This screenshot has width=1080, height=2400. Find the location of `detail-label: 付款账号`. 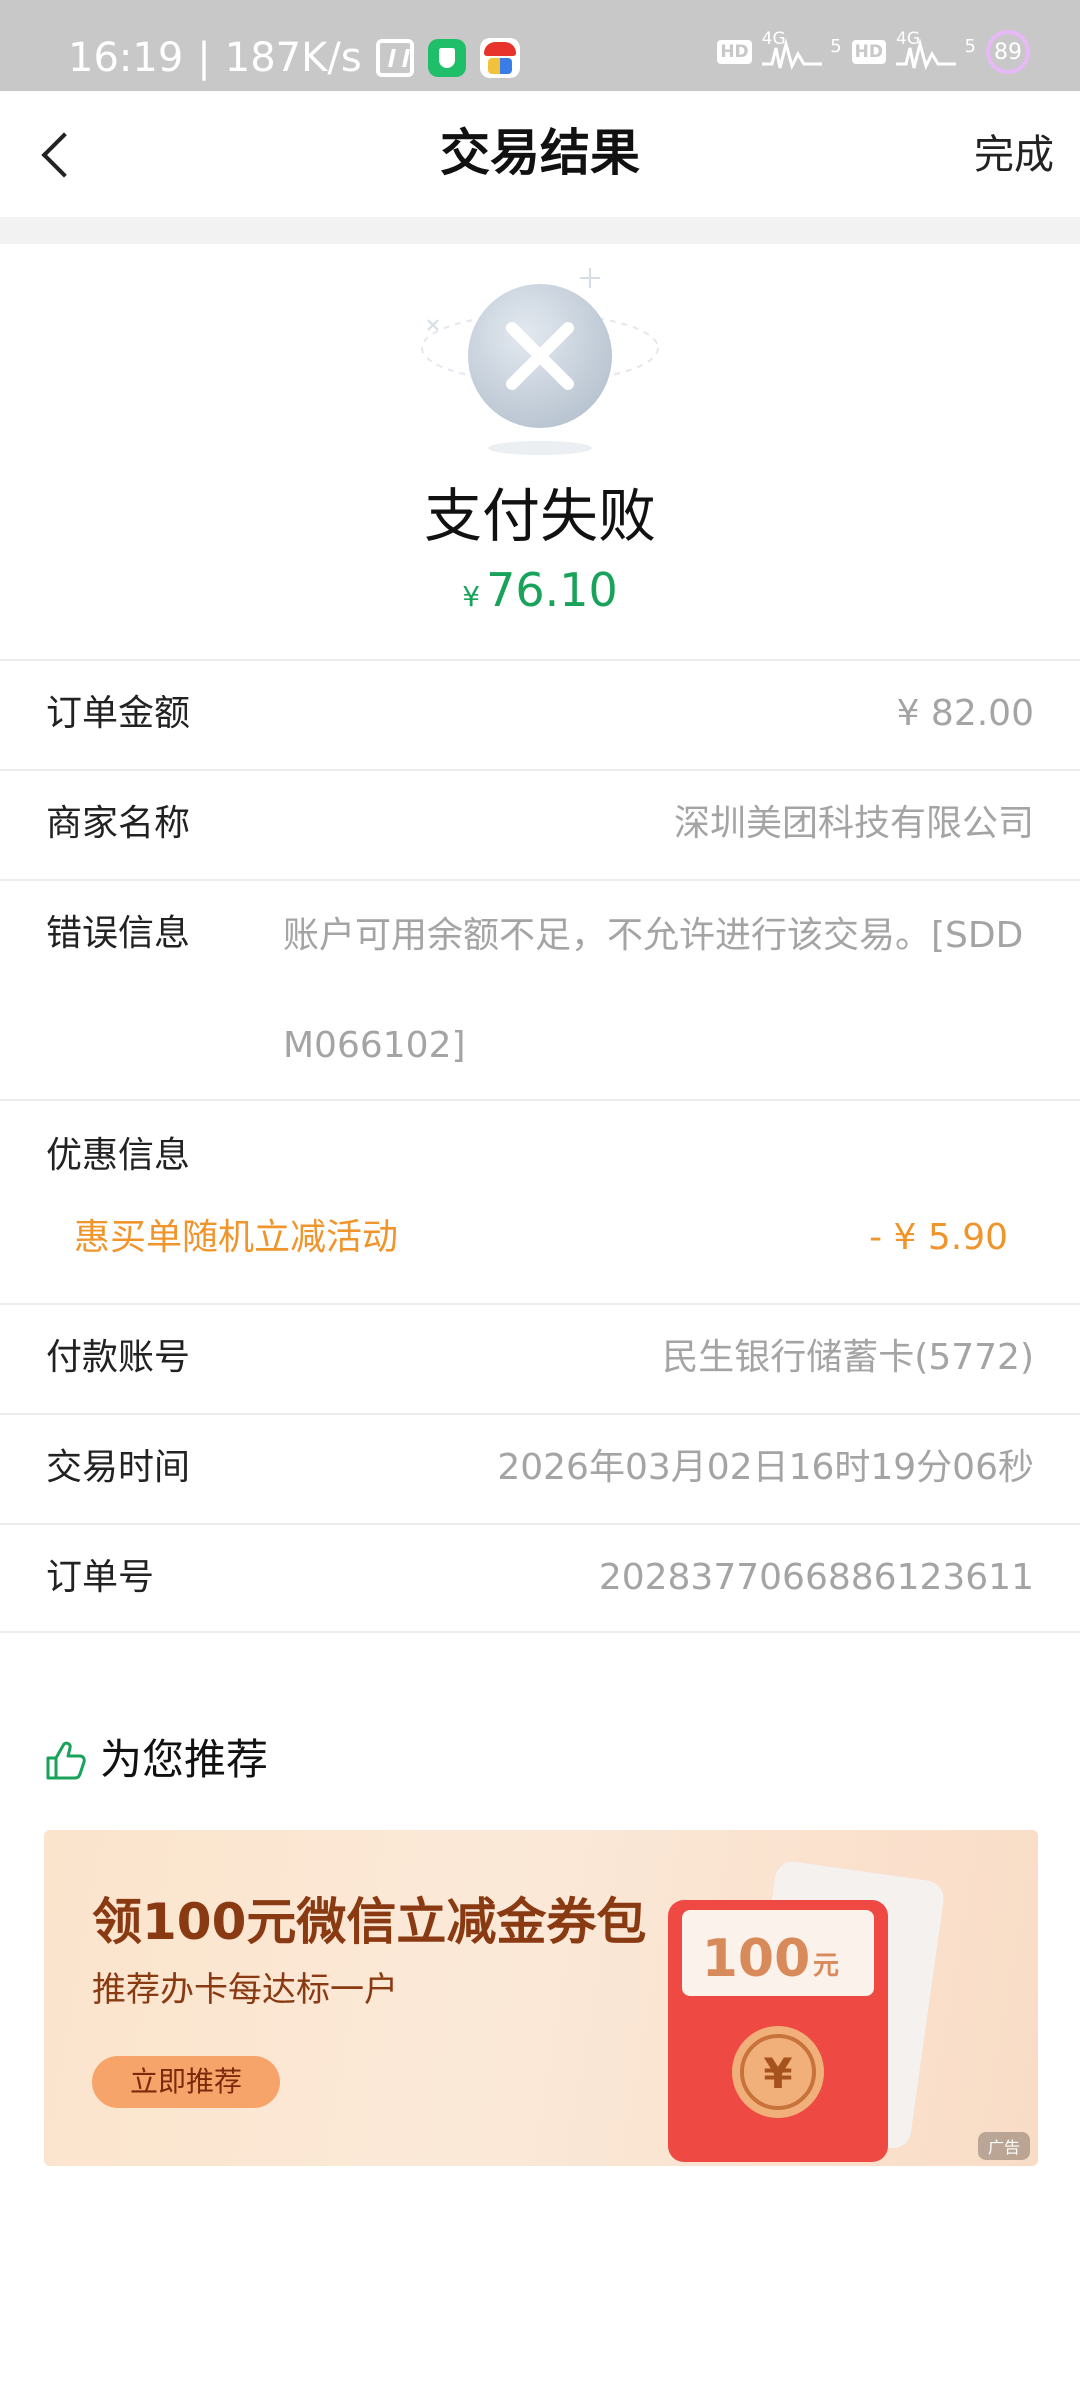

detail-label: 付款账号 is located at coordinates (118, 1357).